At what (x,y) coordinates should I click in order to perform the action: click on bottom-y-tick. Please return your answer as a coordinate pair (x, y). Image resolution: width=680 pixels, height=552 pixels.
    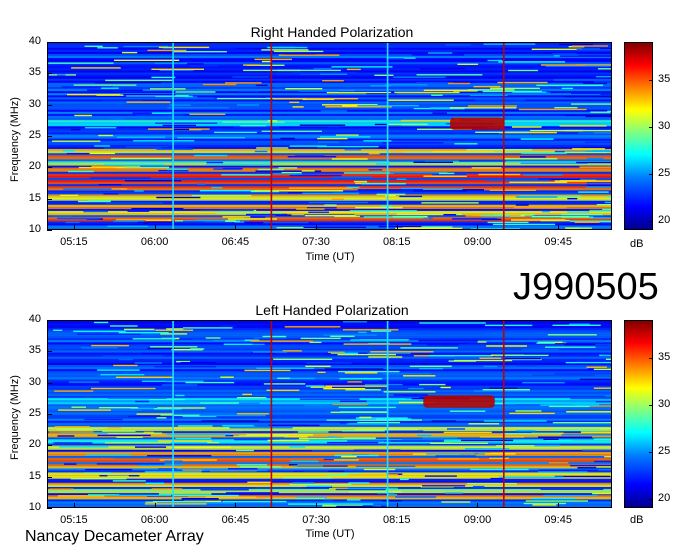
    Looking at the image, I should click on (49, 383).